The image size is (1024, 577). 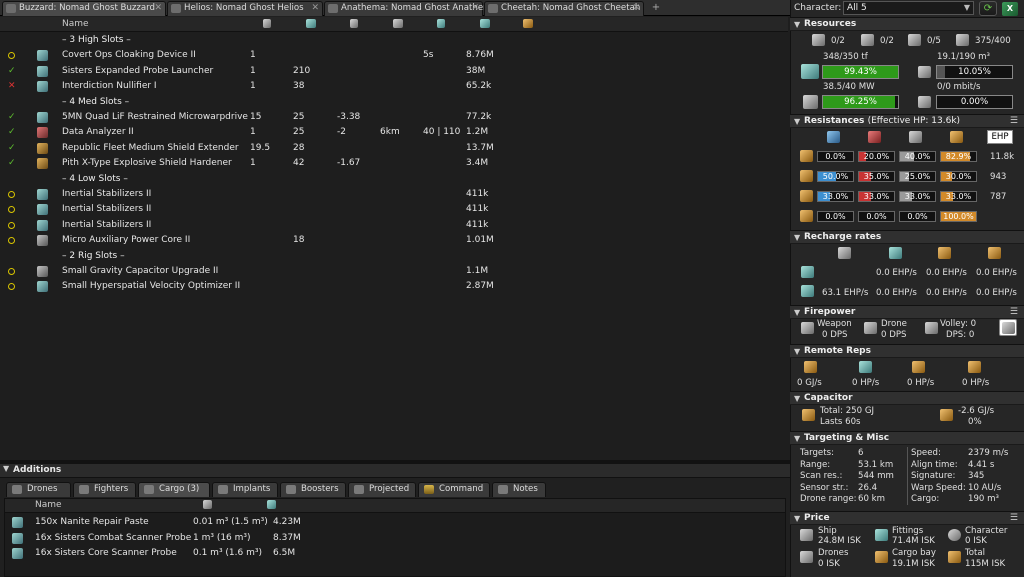 I want to click on tab-cheetah: Cheetah: Nomad Ghost Cheetah ✕, so click(x=564, y=8).